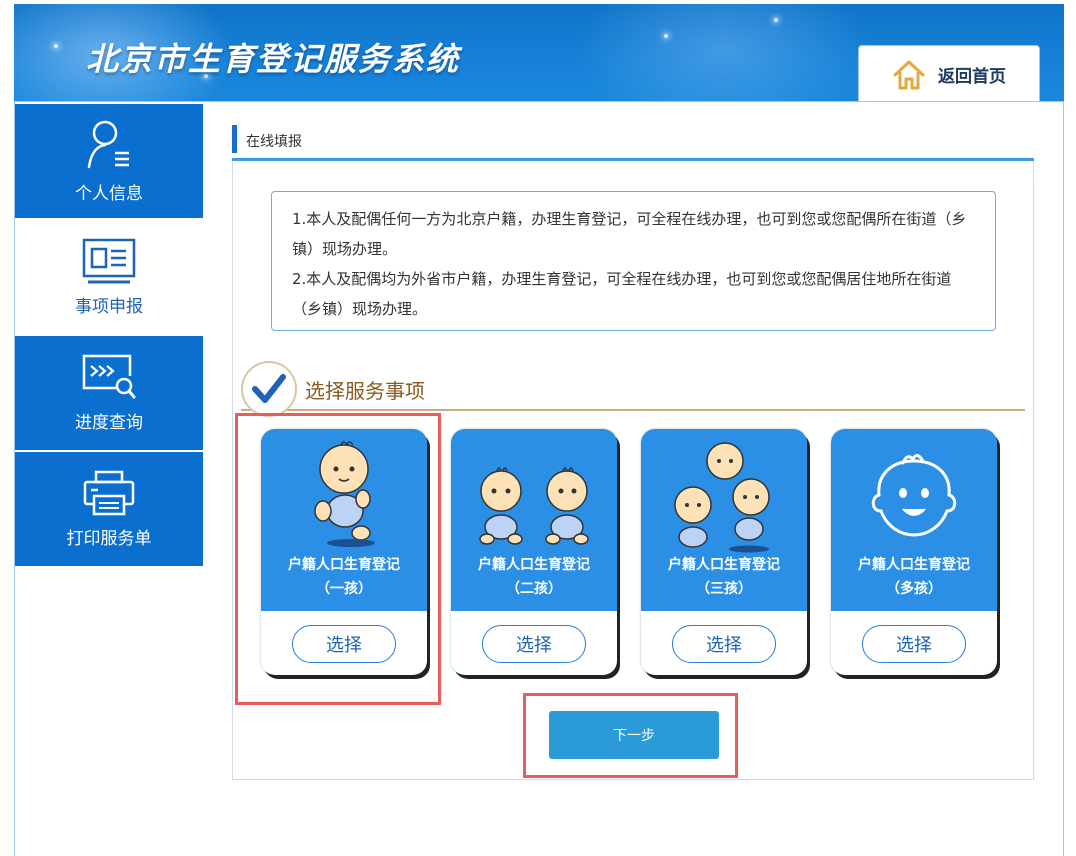 This screenshot has width=1076, height=856. What do you see at coordinates (534, 552) in the screenshot?
I see `service-card-second-child: 户籍人口生育登记 （二孩） 选择` at bounding box center [534, 552].